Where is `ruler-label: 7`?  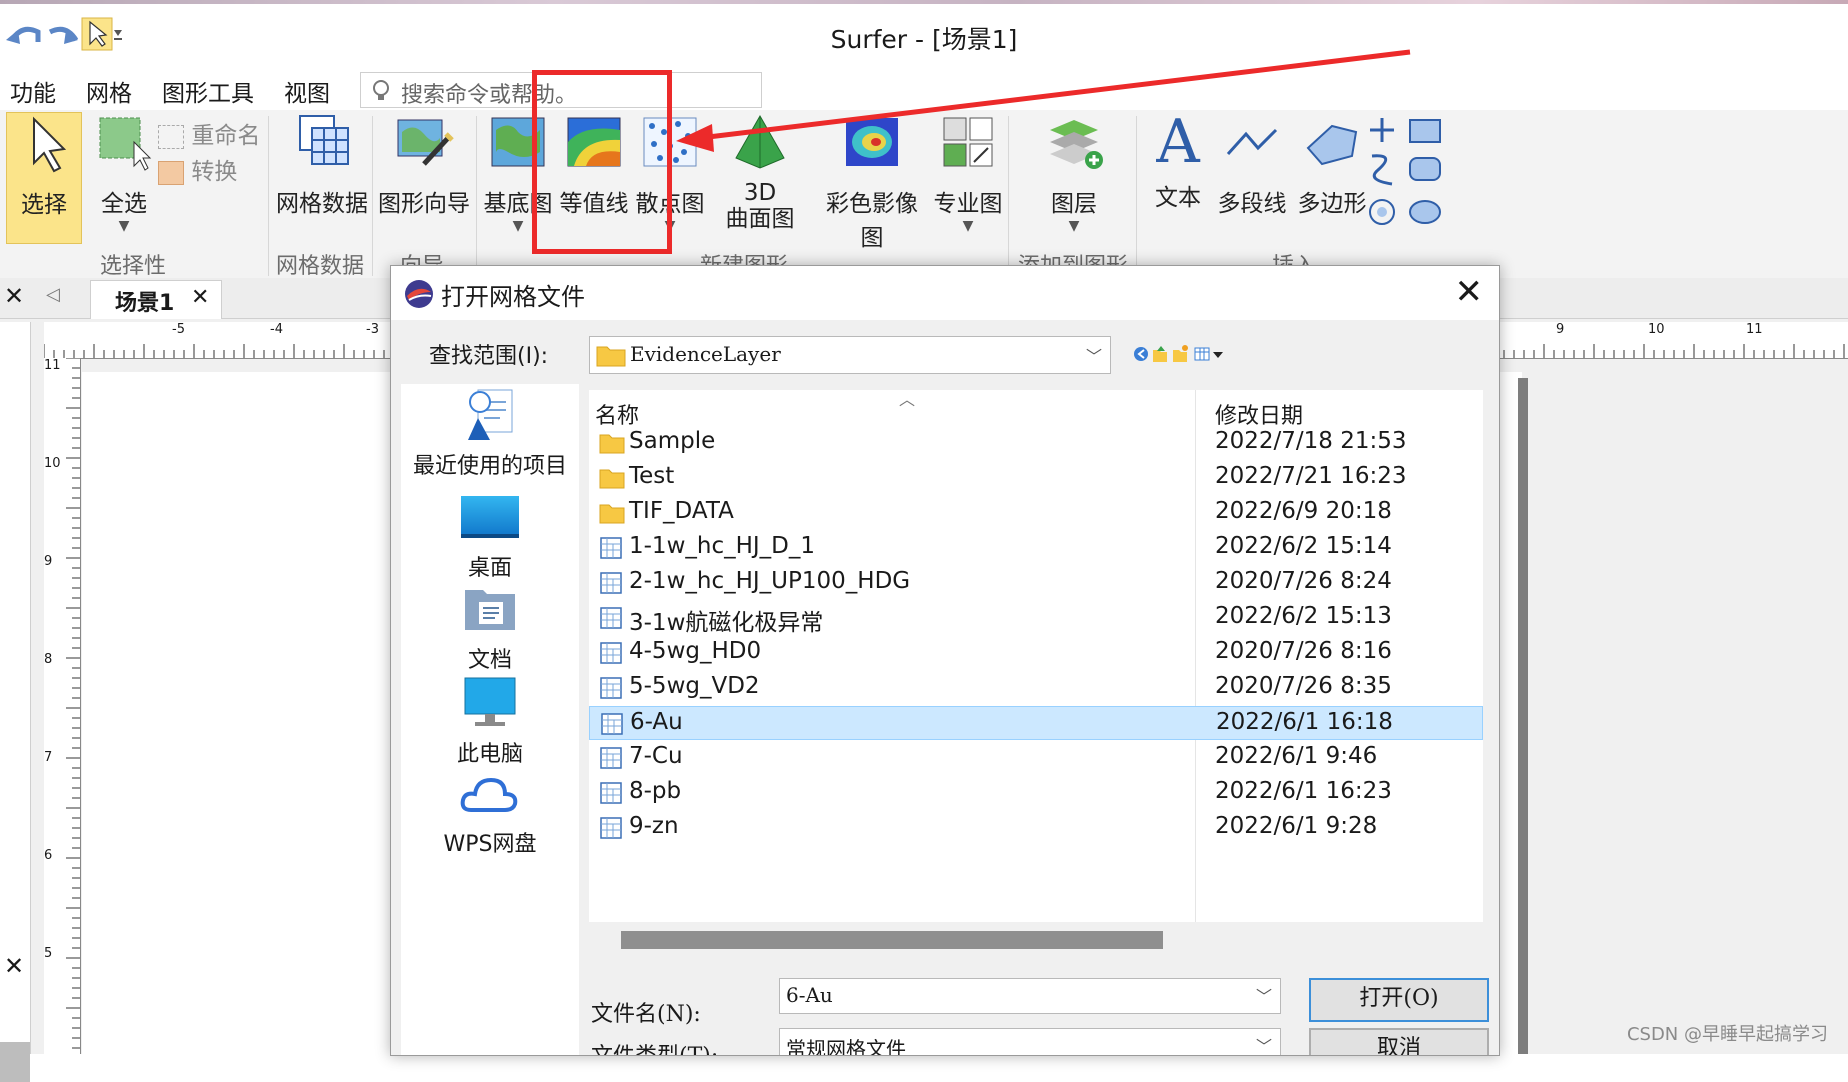
ruler-label: 7 is located at coordinates (48, 757).